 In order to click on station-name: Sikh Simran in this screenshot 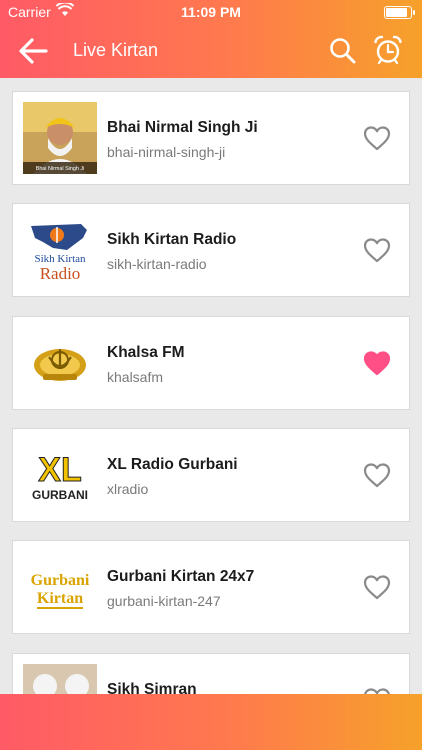, I will do `click(152, 687)`.